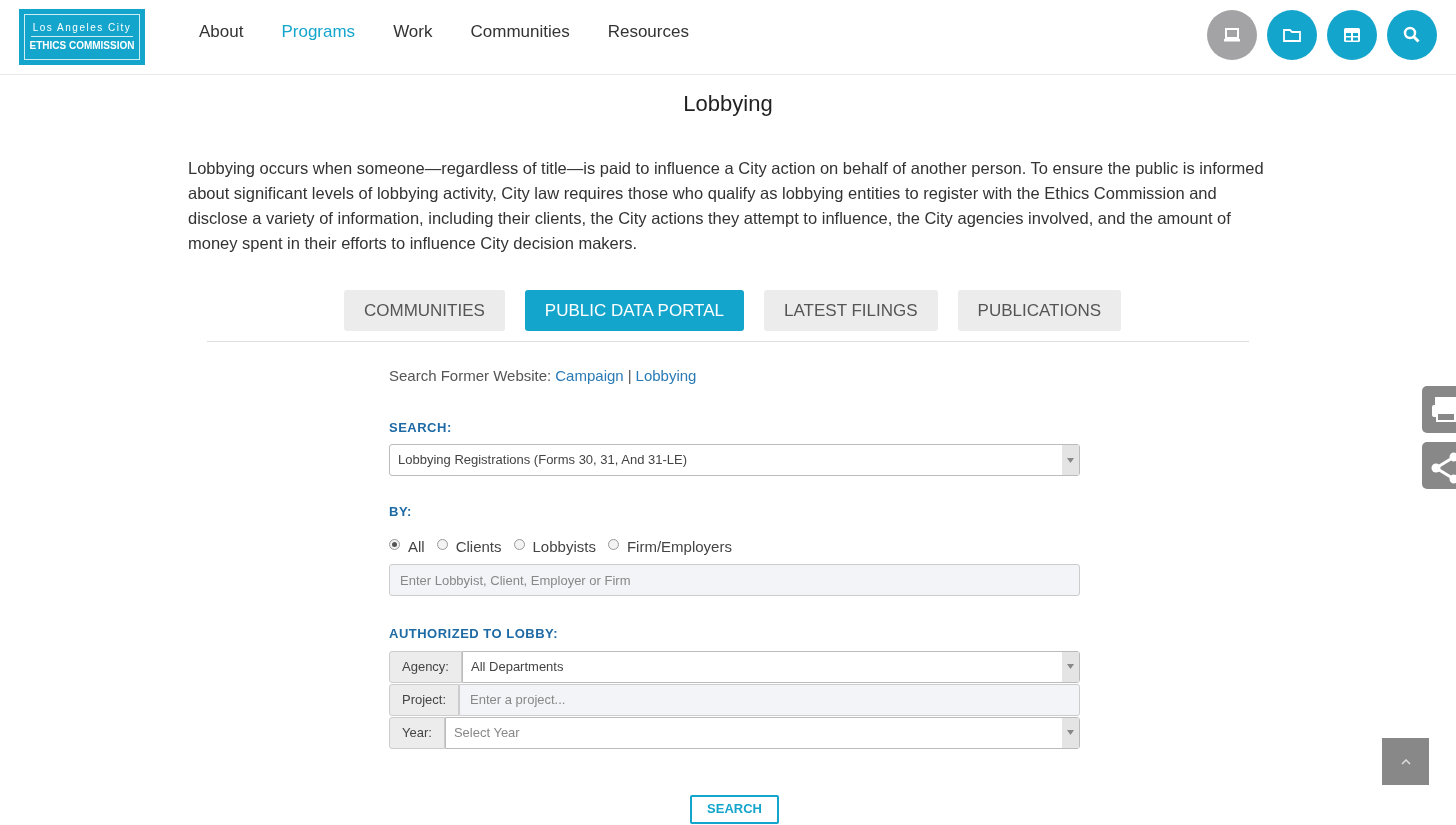 This screenshot has height=825, width=1456. Describe the element at coordinates (543, 460) in the screenshot. I see `select-value: Lobbying Registrations (Forms 30, 31, And 31-LE)` at that location.